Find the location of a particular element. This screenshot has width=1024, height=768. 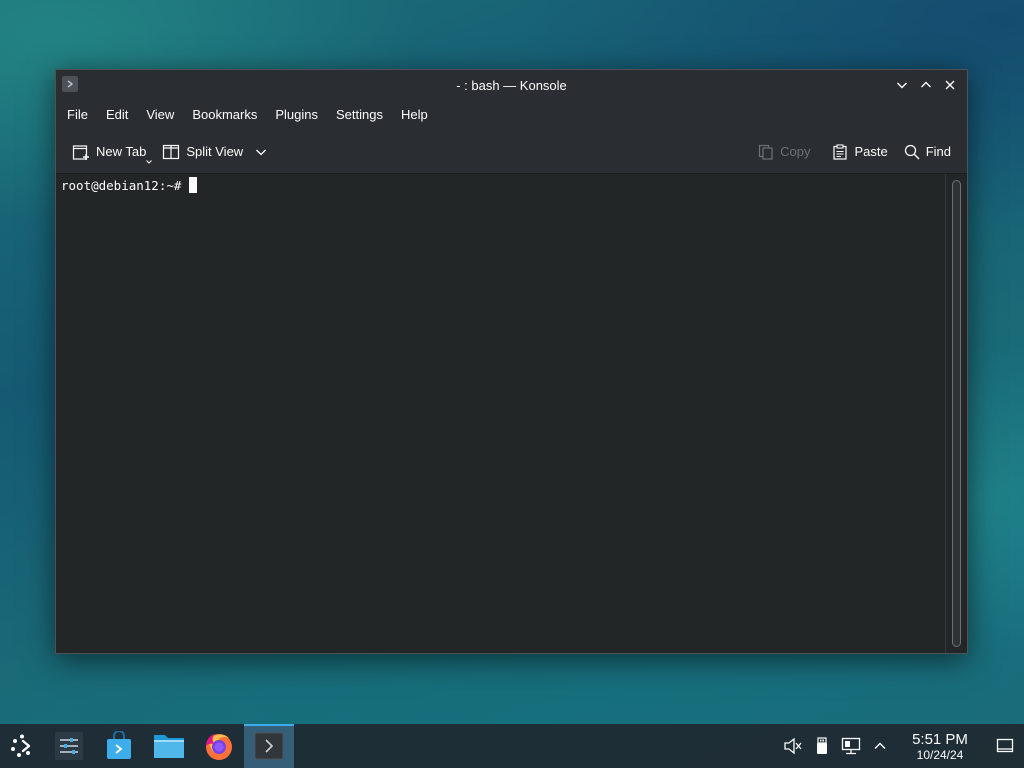

menu-plugins: Plugins is located at coordinates (296, 115).